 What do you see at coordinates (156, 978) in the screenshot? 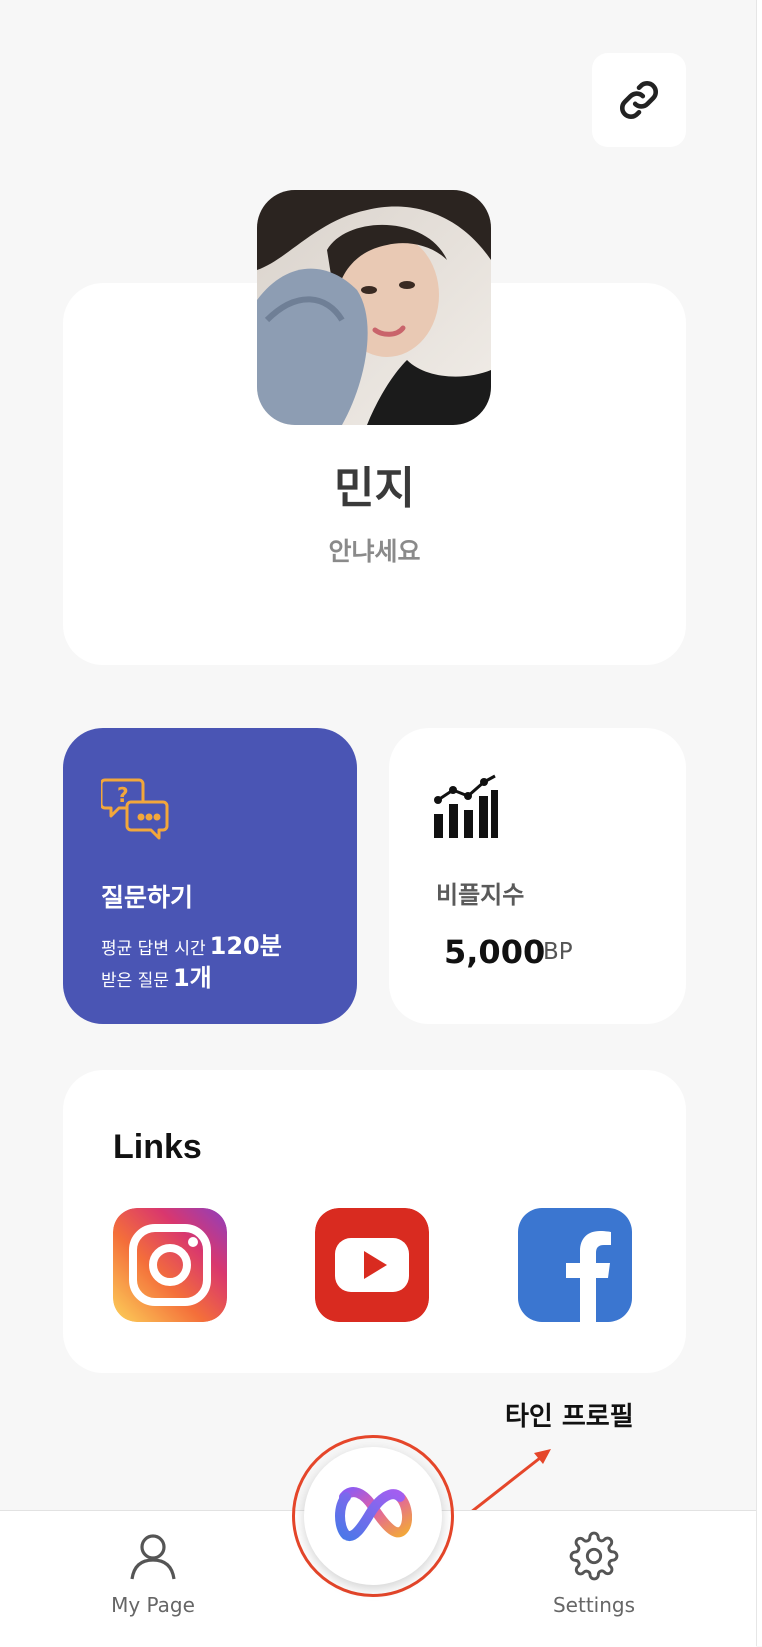
I see `received-questions: 받은 질문 1개` at bounding box center [156, 978].